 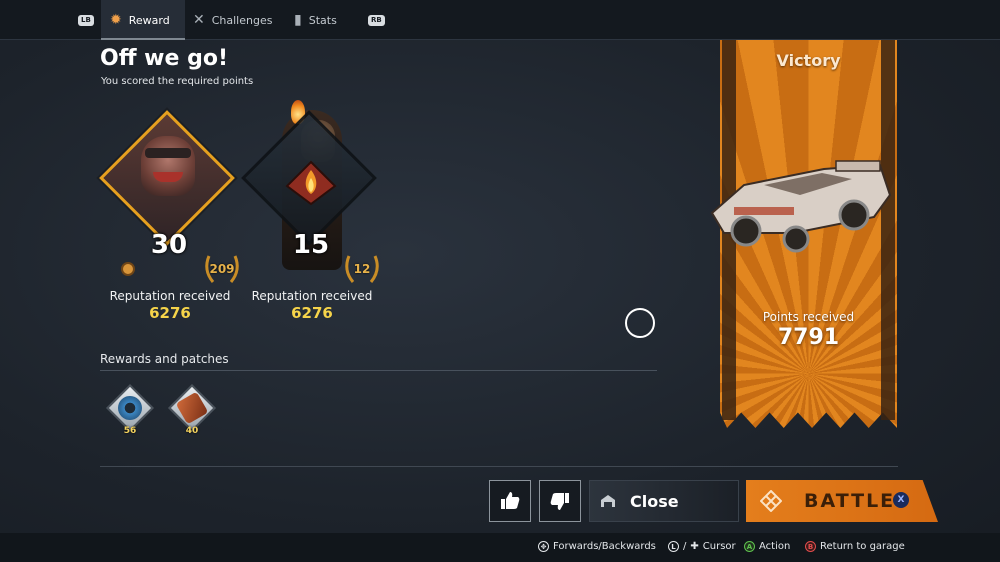 I want to click on laurel-value: 209, so click(x=222, y=269).